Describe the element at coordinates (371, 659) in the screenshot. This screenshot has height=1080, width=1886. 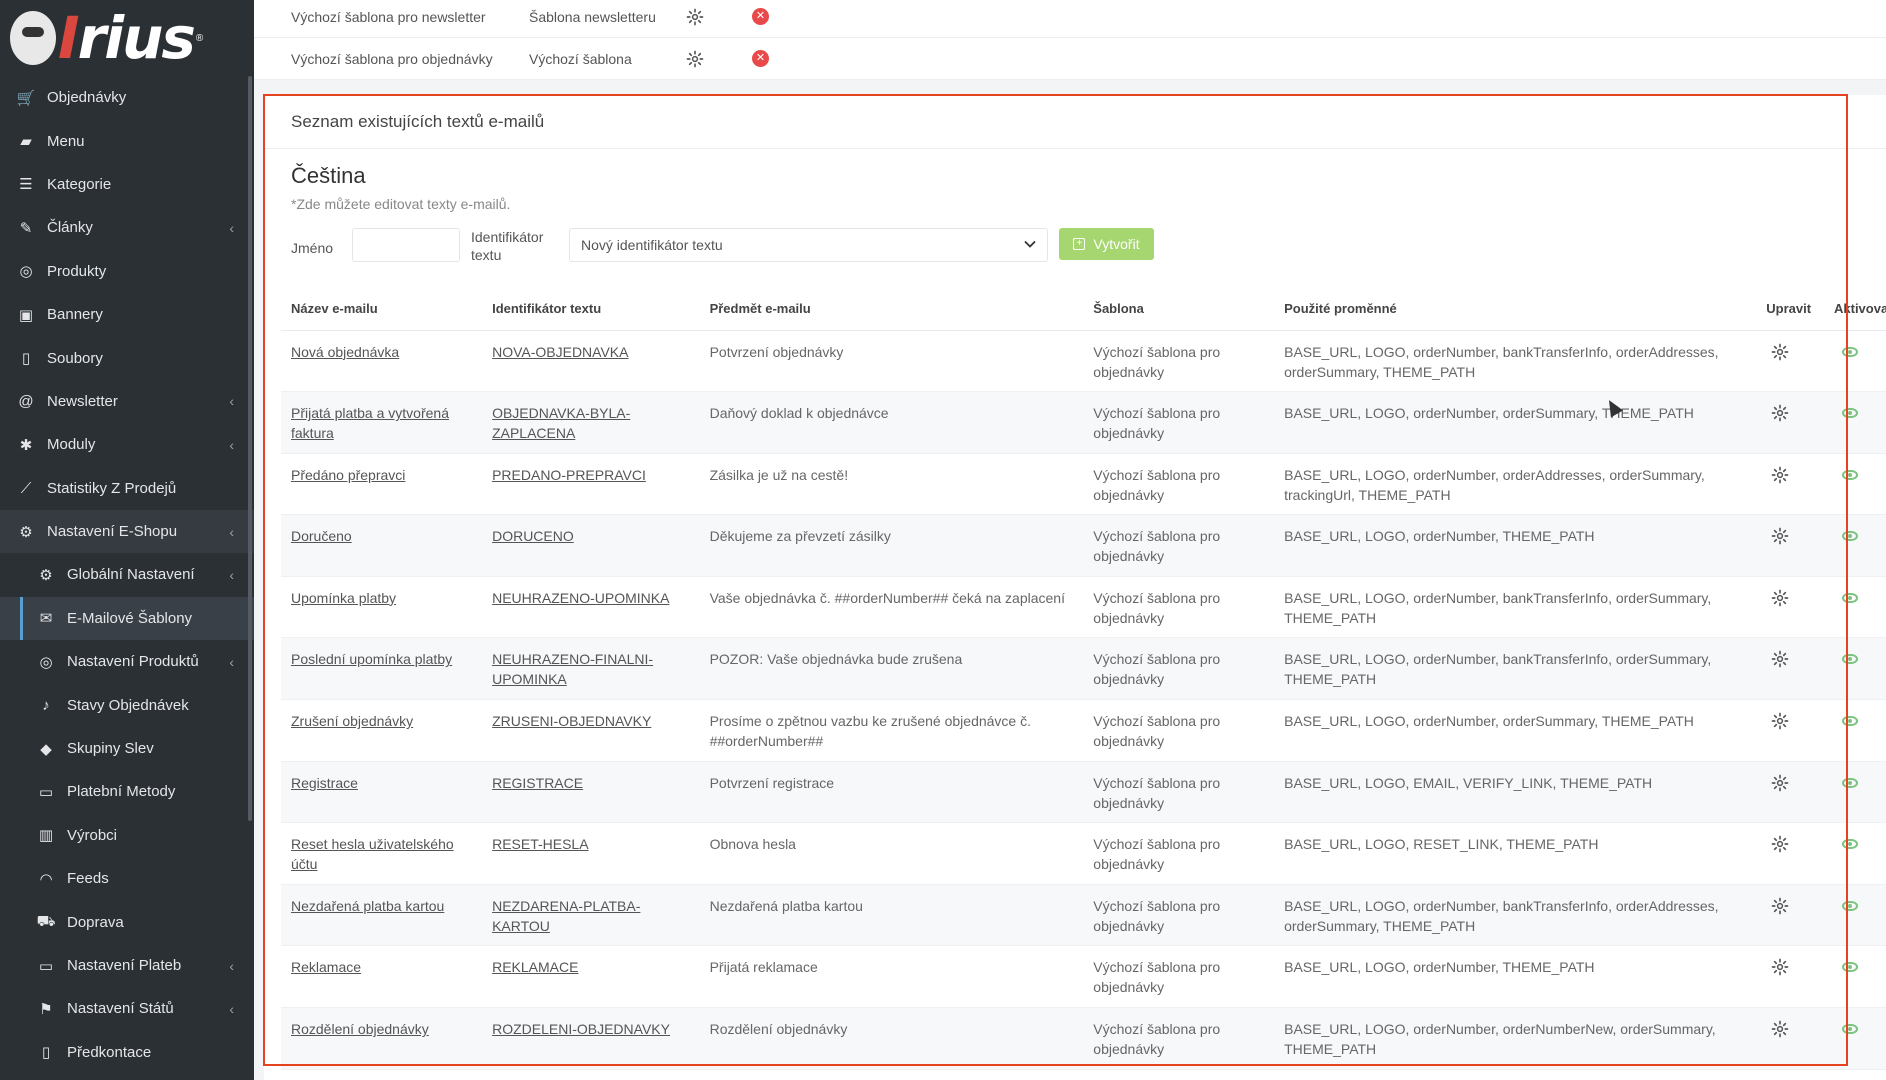
I see `email-name-link: Poslední upomínka platby` at that location.